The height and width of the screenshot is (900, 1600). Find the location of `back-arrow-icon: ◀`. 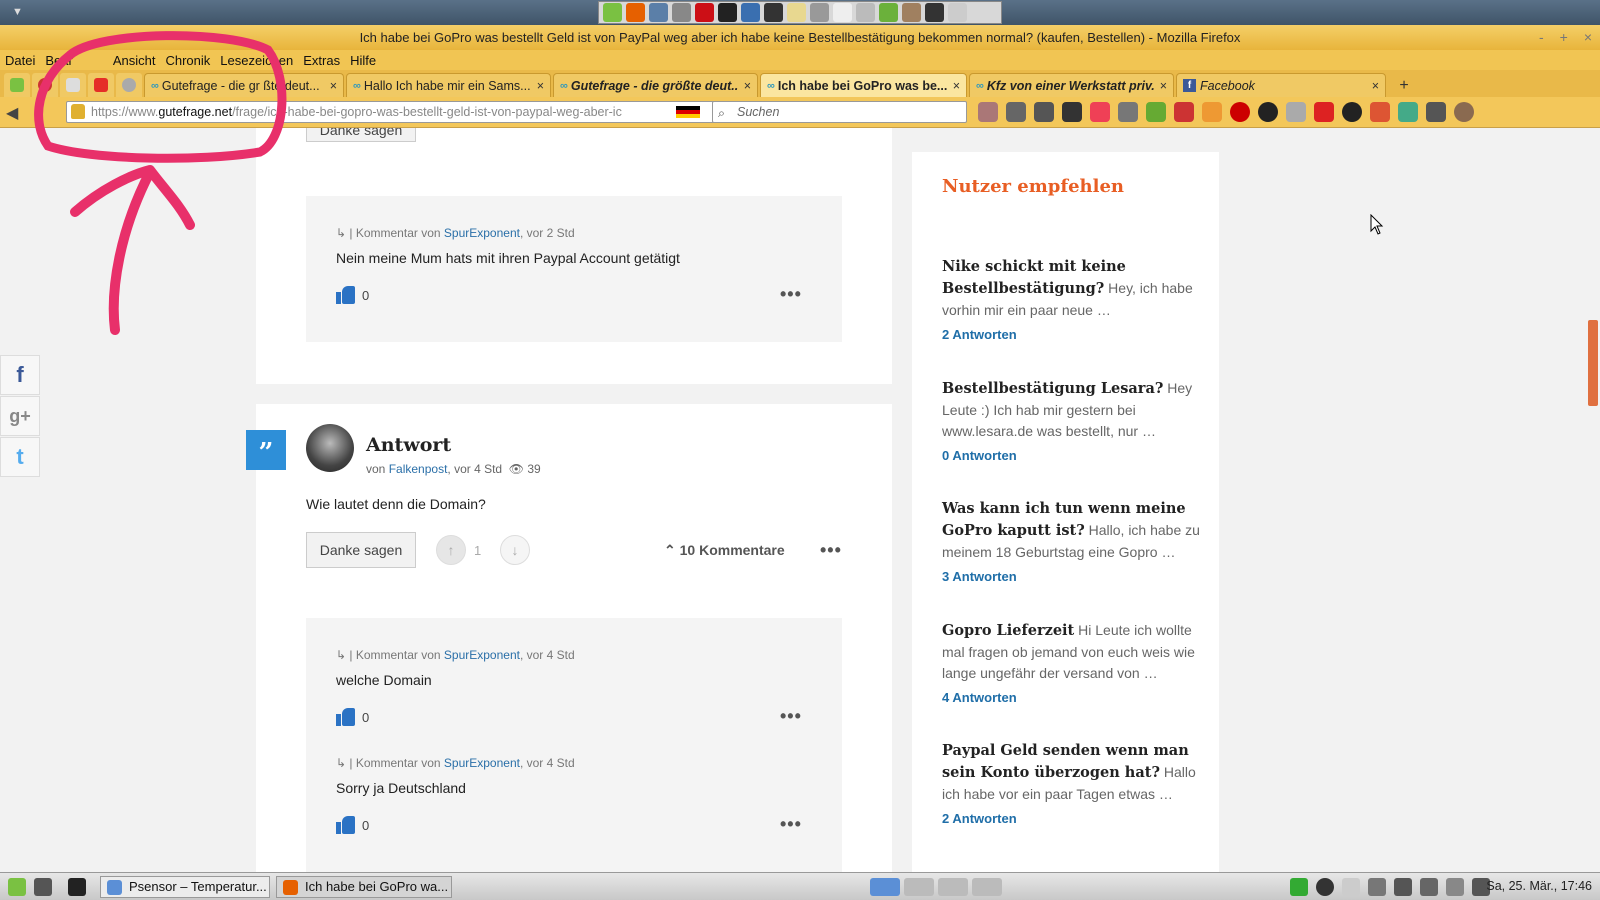

back-arrow-icon: ◀ is located at coordinates (16, 112).